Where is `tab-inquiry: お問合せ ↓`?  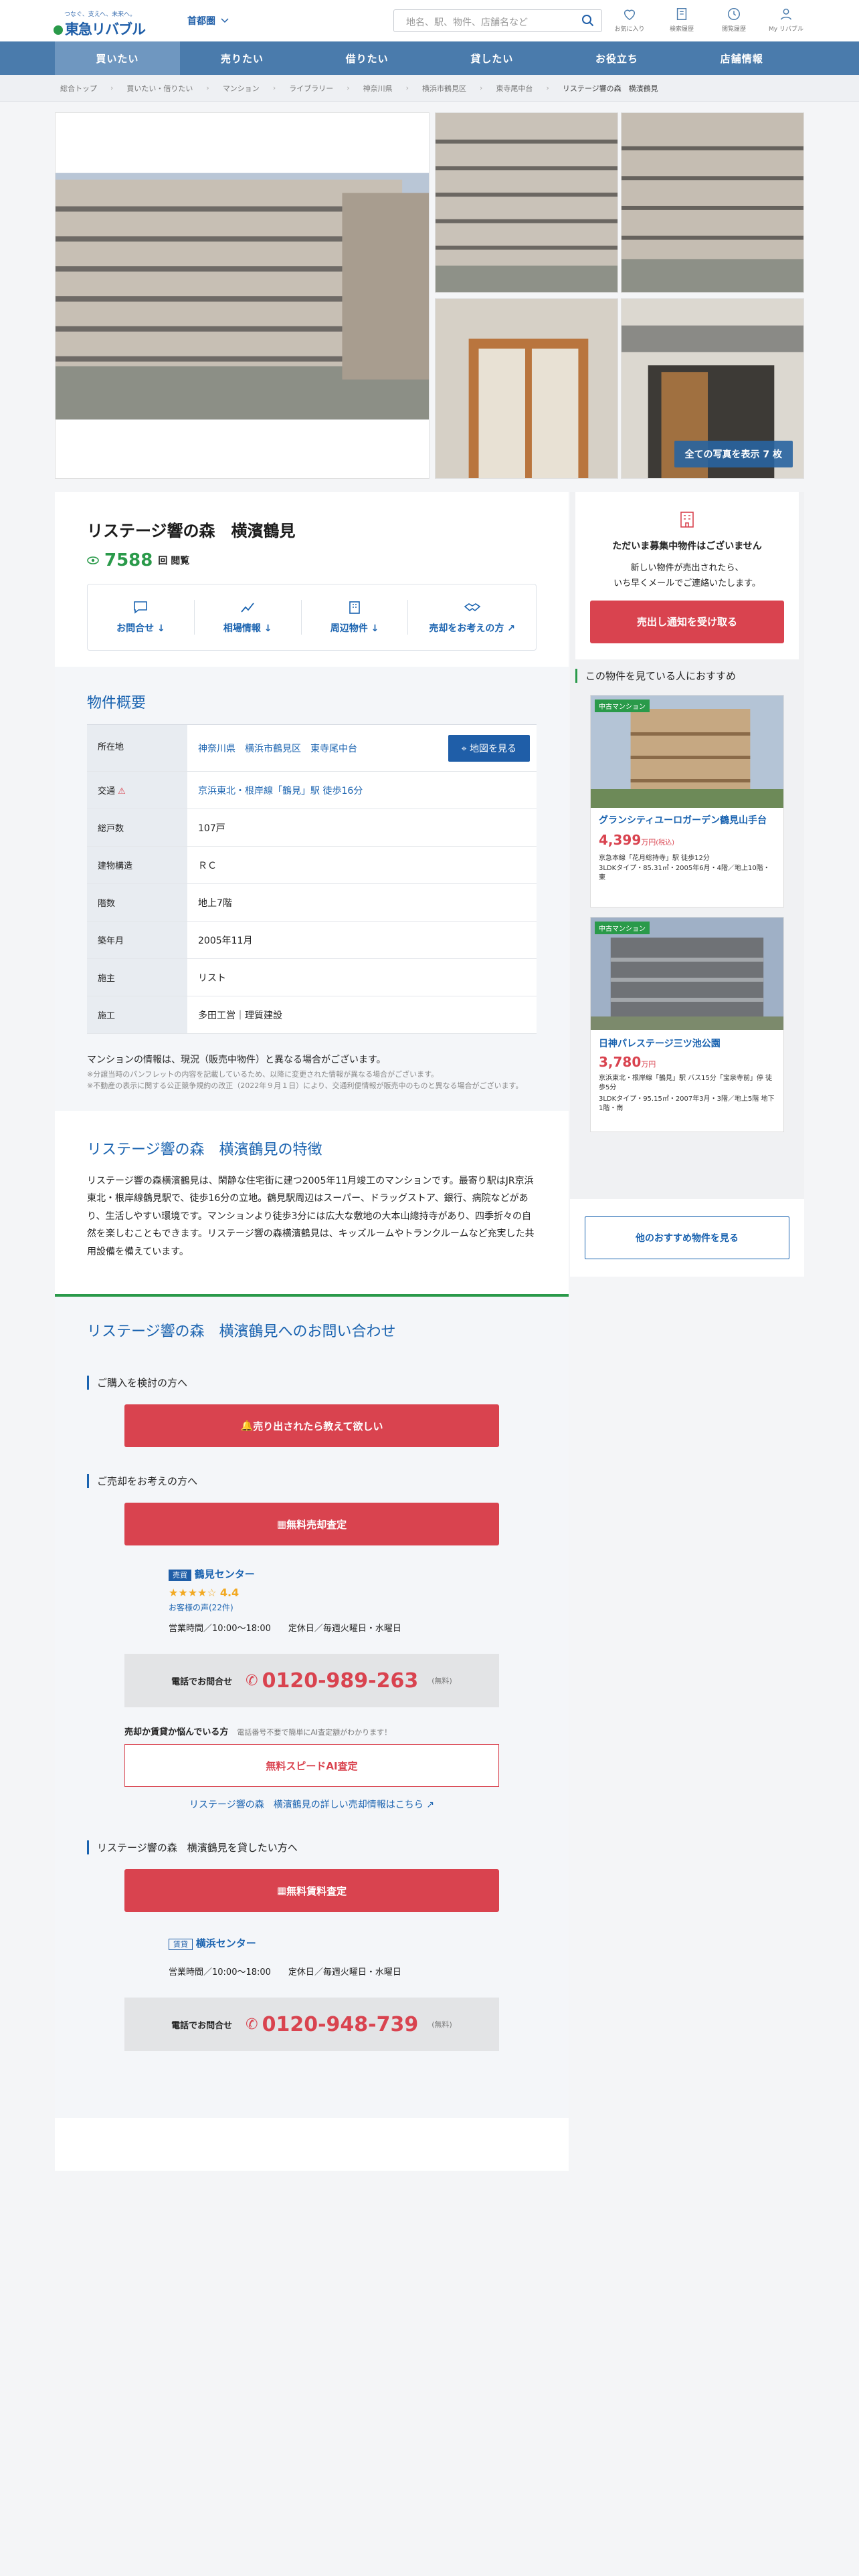
tab-inquiry: お問合せ ↓ is located at coordinates (141, 617).